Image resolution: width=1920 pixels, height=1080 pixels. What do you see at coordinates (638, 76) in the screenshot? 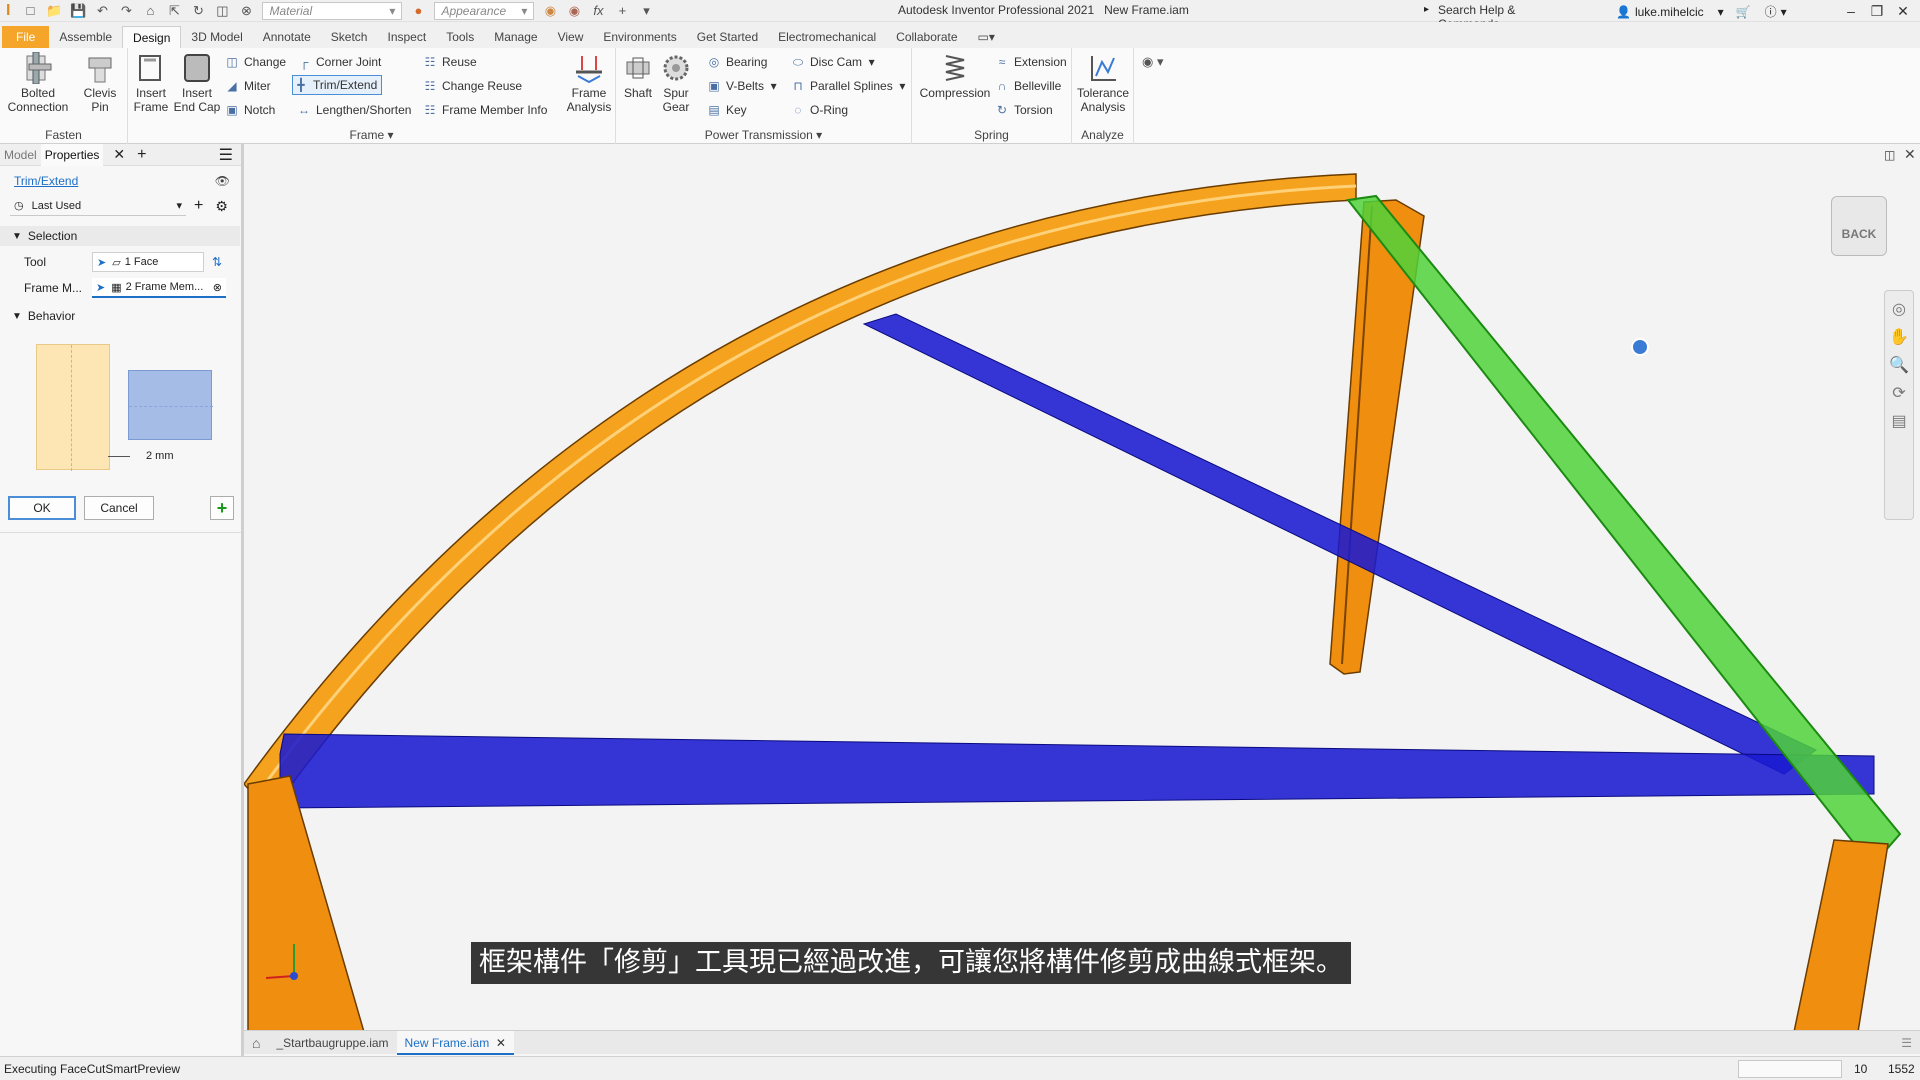
I see `shaft-button: Shaft` at bounding box center [638, 76].